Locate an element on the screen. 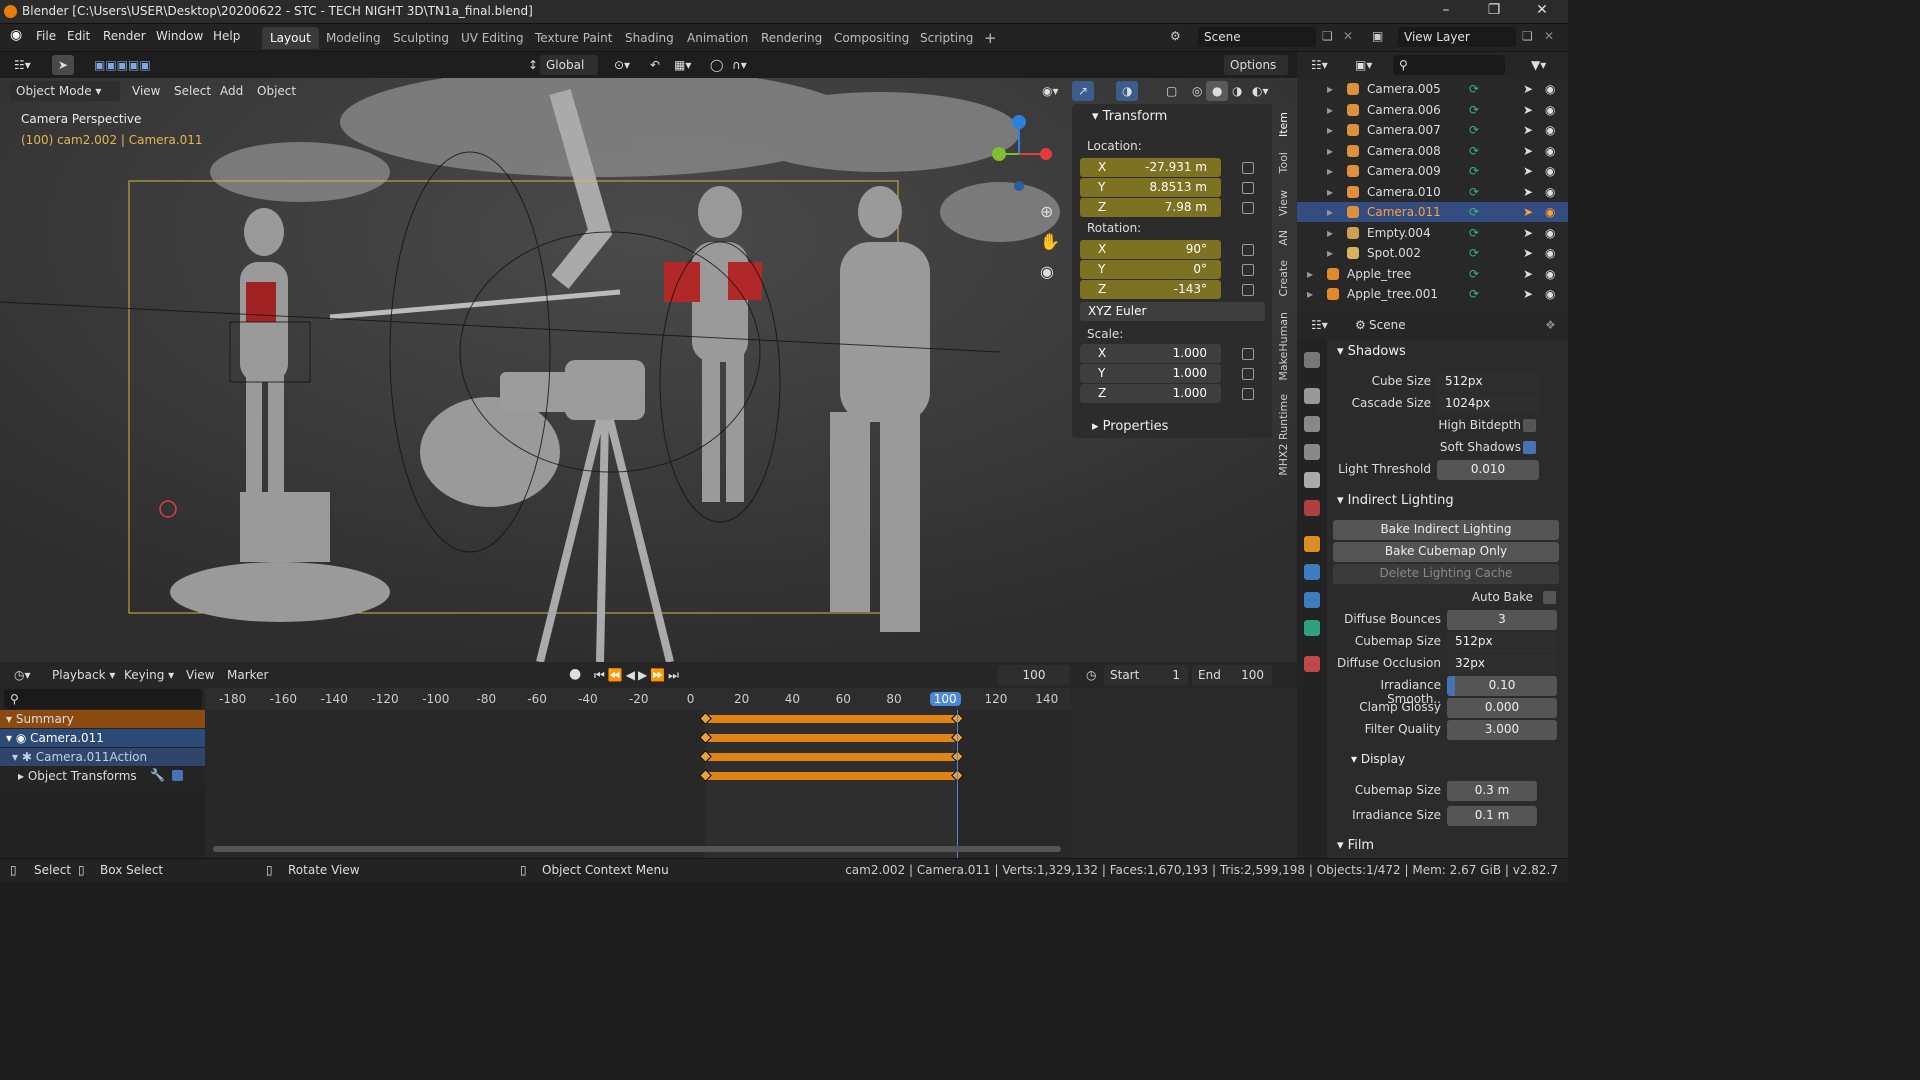 This screenshot has height=1080, width=1920. properties-header: ▸ Properties is located at coordinates (1130, 426).